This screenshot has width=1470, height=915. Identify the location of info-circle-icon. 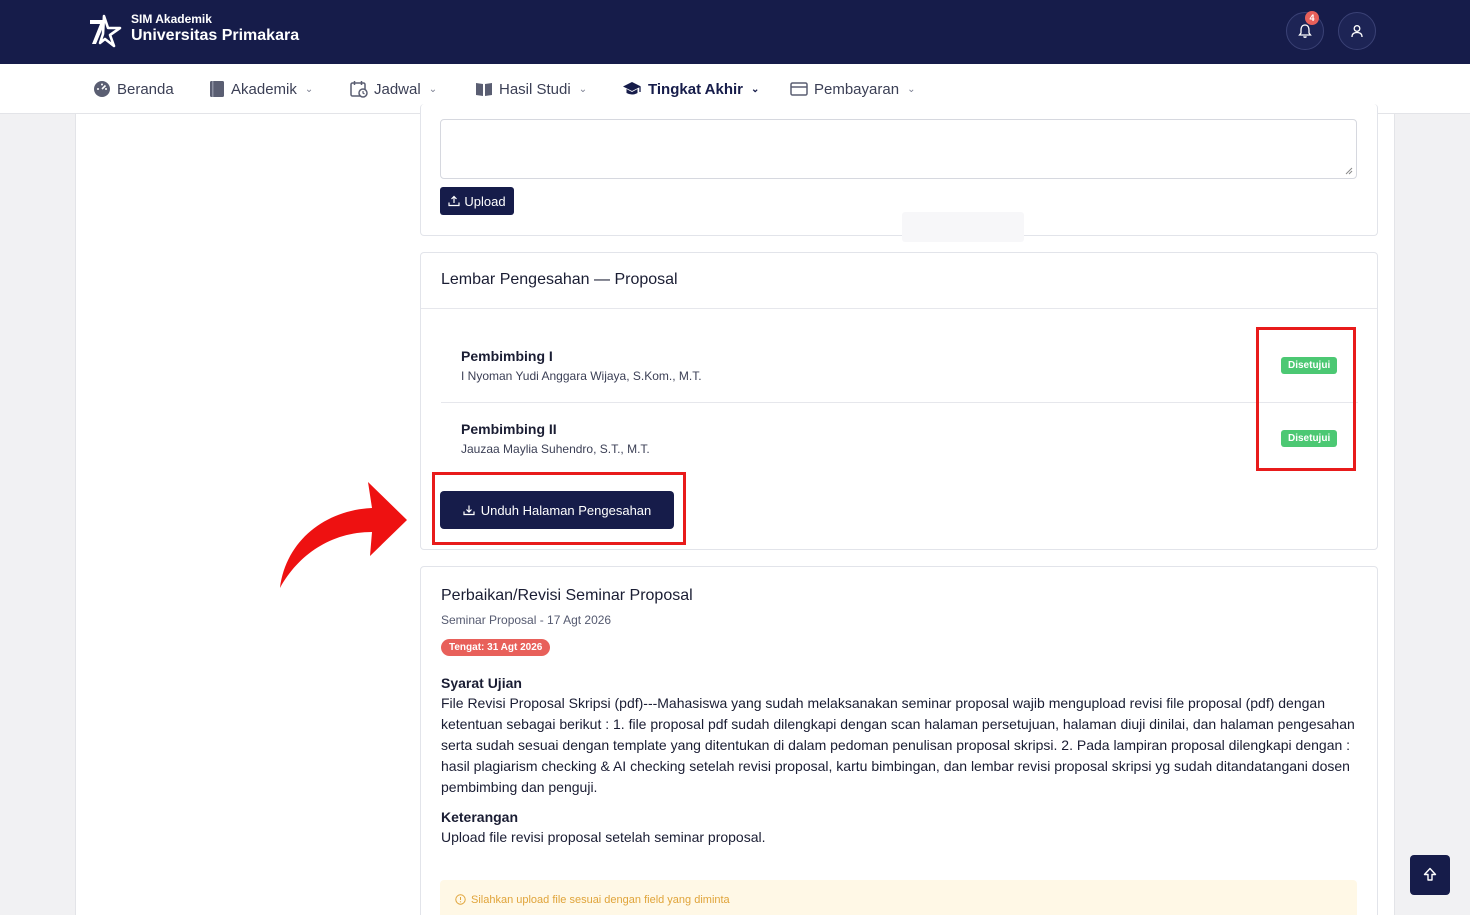
(460, 899).